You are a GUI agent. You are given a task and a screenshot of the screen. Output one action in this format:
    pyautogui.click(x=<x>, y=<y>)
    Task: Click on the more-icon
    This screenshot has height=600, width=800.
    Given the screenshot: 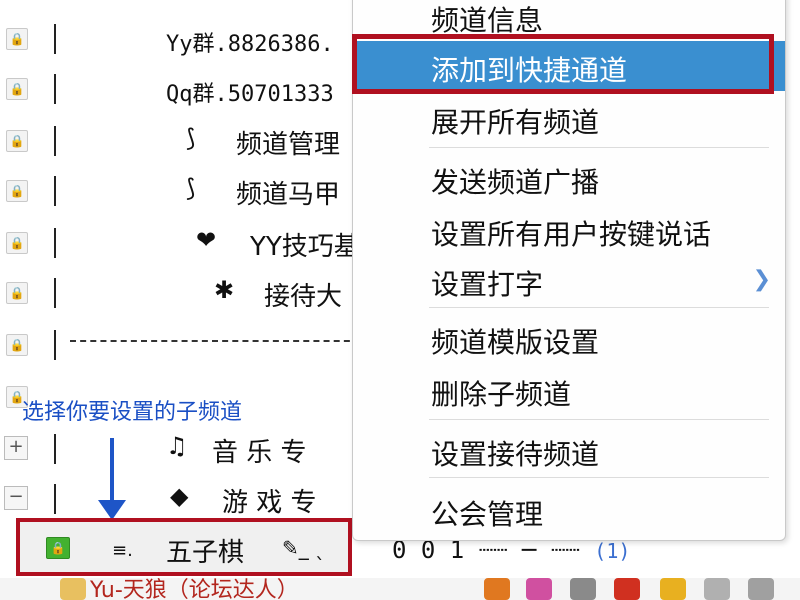 What is the action you would take?
    pyautogui.click(x=761, y=589)
    